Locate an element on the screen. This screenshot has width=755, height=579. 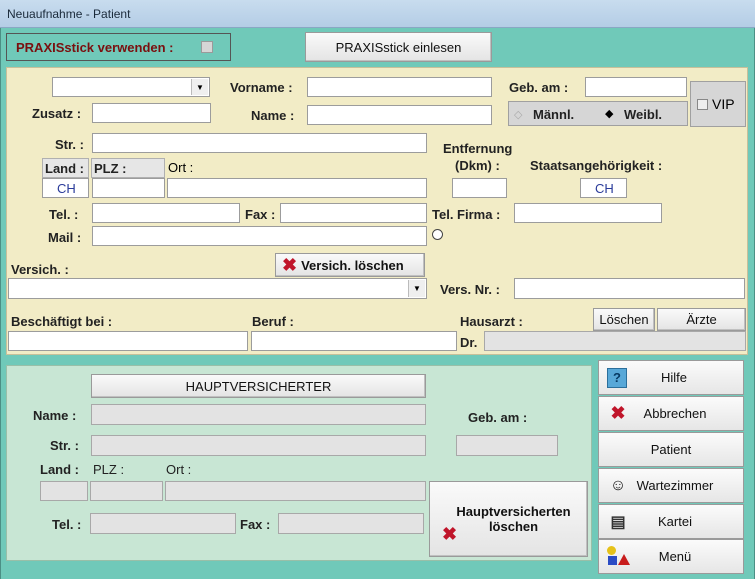
cancel-icon: ✖ is located at coordinates (618, 413).